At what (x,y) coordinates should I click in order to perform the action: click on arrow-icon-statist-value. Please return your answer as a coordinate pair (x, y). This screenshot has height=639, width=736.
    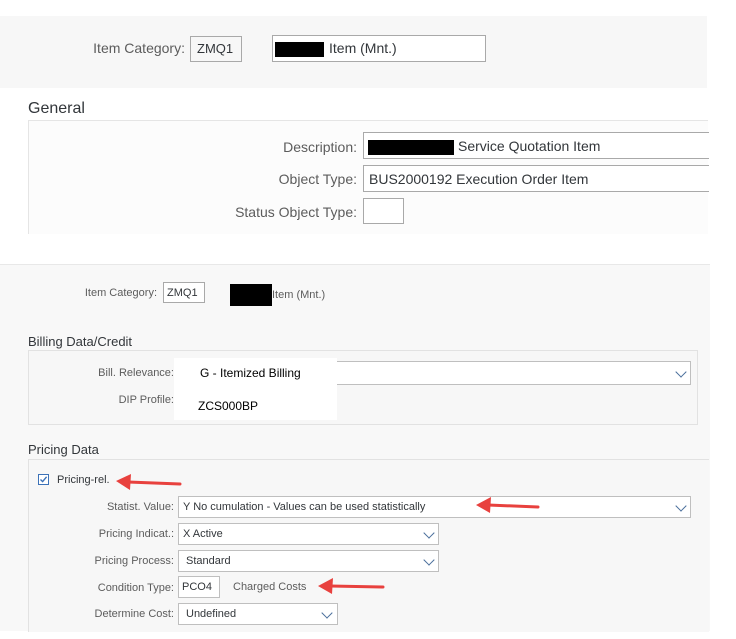
    Looking at the image, I should click on (508, 505).